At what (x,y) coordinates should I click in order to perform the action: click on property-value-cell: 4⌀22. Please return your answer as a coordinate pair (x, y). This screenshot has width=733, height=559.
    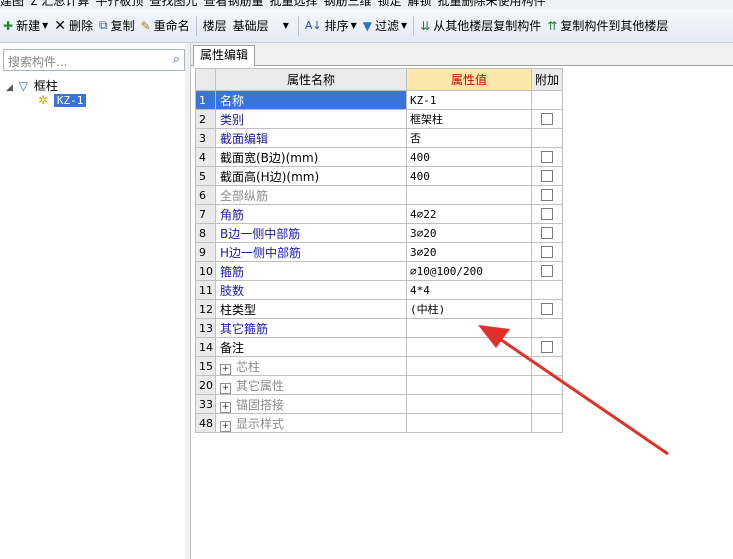
    Looking at the image, I should click on (469, 214).